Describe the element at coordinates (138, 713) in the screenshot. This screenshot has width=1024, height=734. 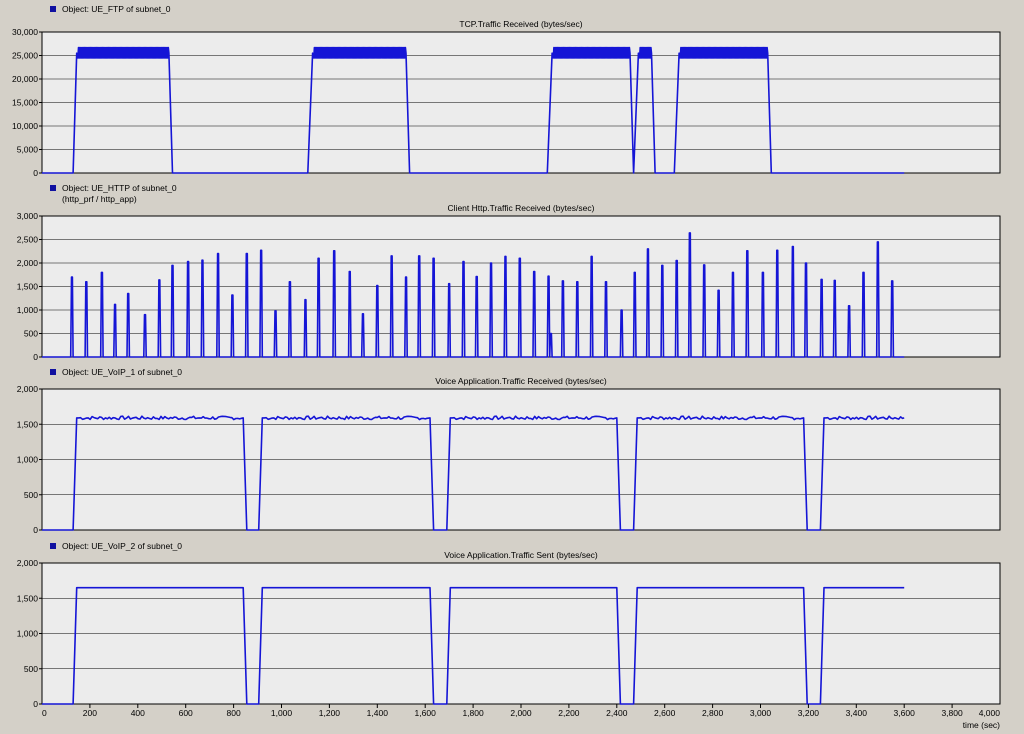
I see `x-tick-label: 400` at that location.